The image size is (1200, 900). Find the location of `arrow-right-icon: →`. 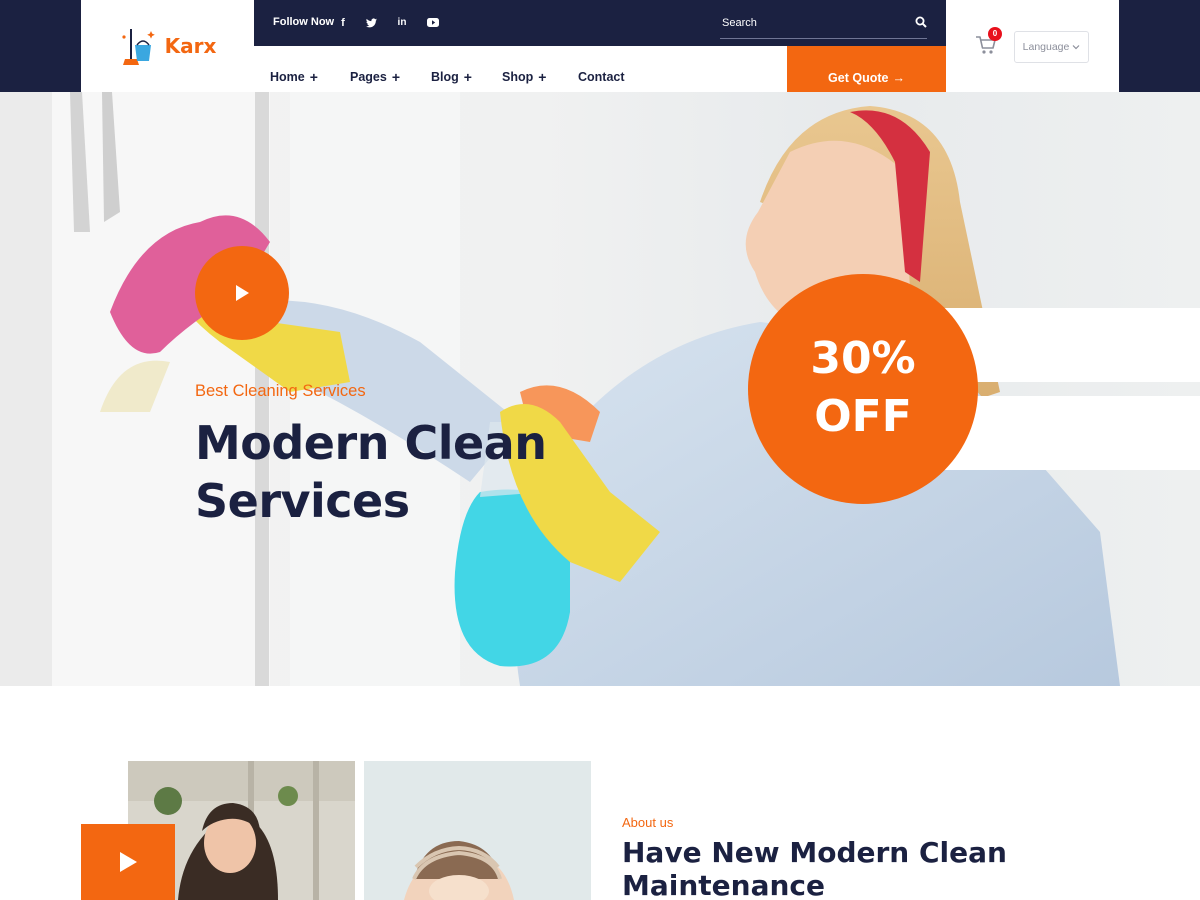

arrow-right-icon: → is located at coordinates (898, 77).